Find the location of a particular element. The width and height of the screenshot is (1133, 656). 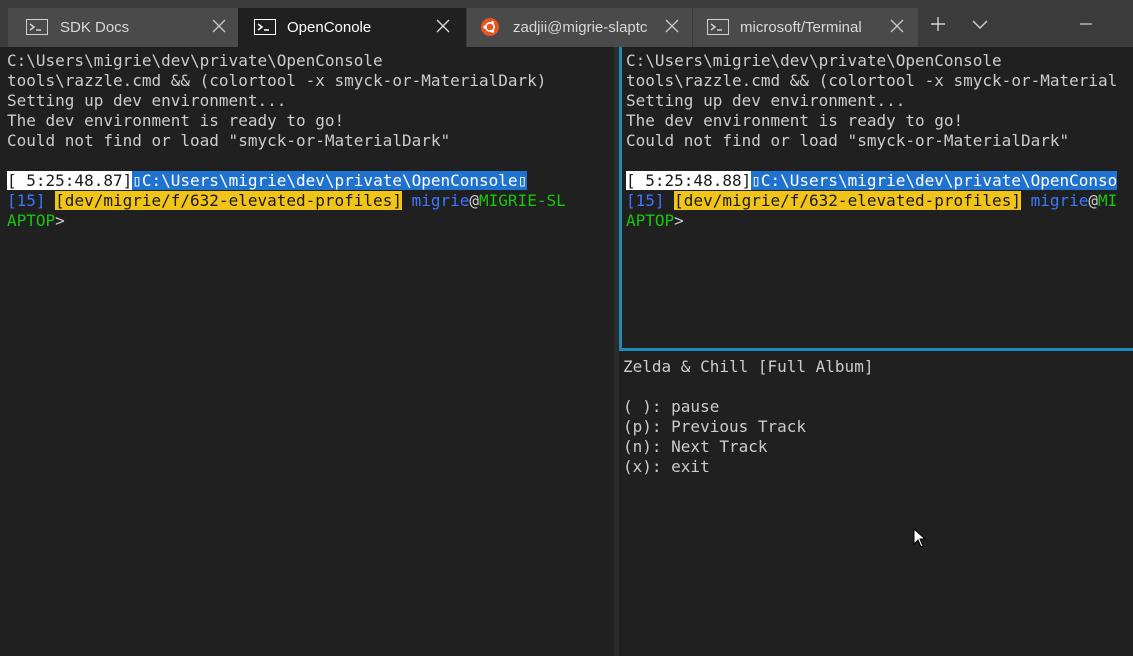

mouse-pointer-icon is located at coordinates (920, 539).